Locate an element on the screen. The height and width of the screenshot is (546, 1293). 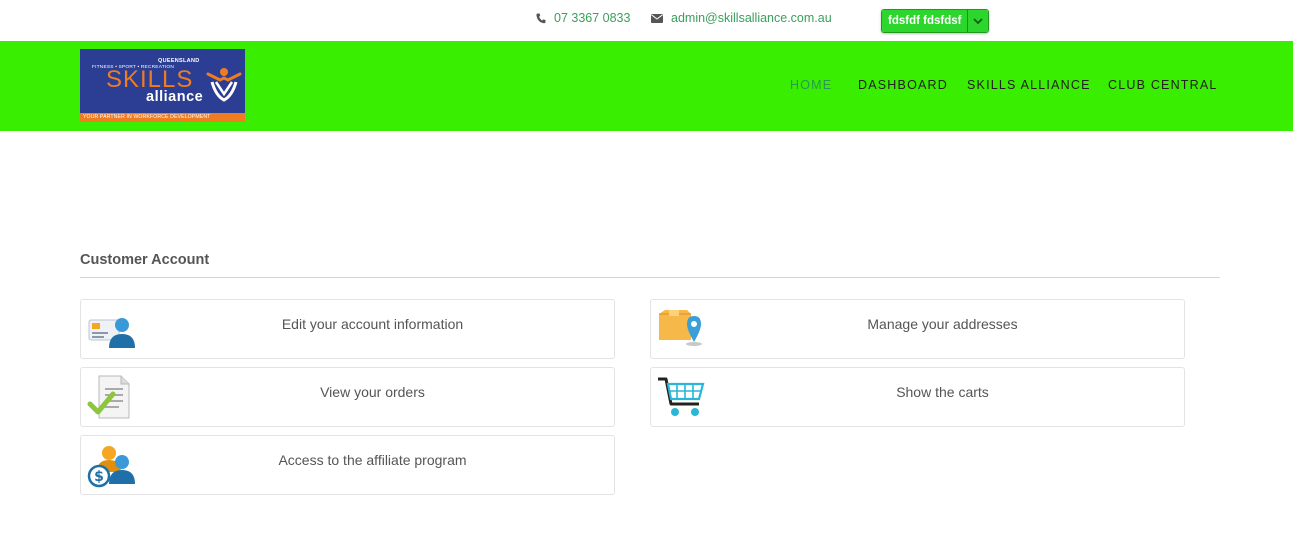
affiliate-program-card: $ Access to the affiliate program is located at coordinates (347, 465).